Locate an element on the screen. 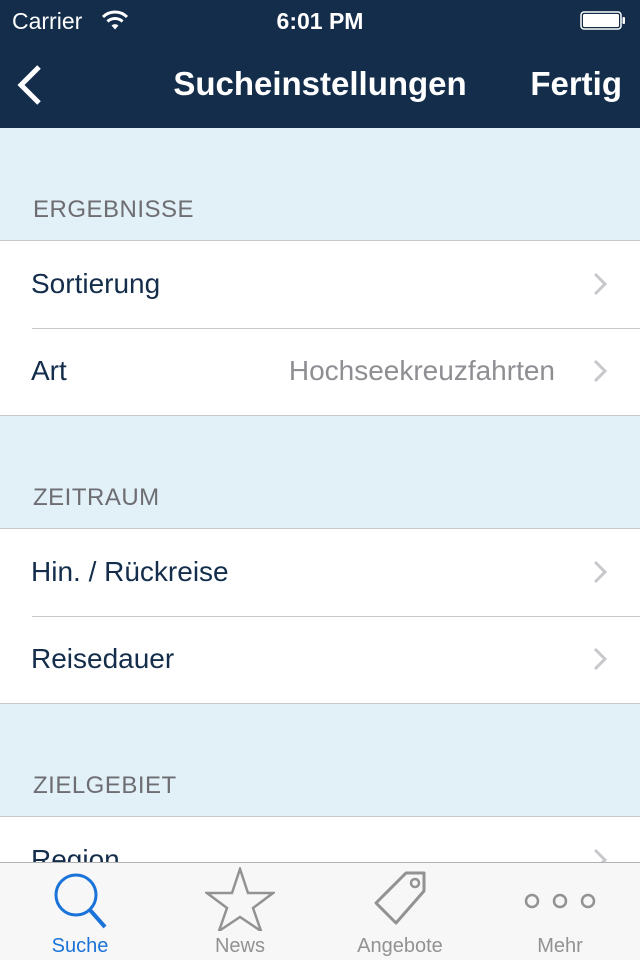 The height and width of the screenshot is (960, 640). tab-bar: Suche News Angebote Mehr is located at coordinates (320, 911).